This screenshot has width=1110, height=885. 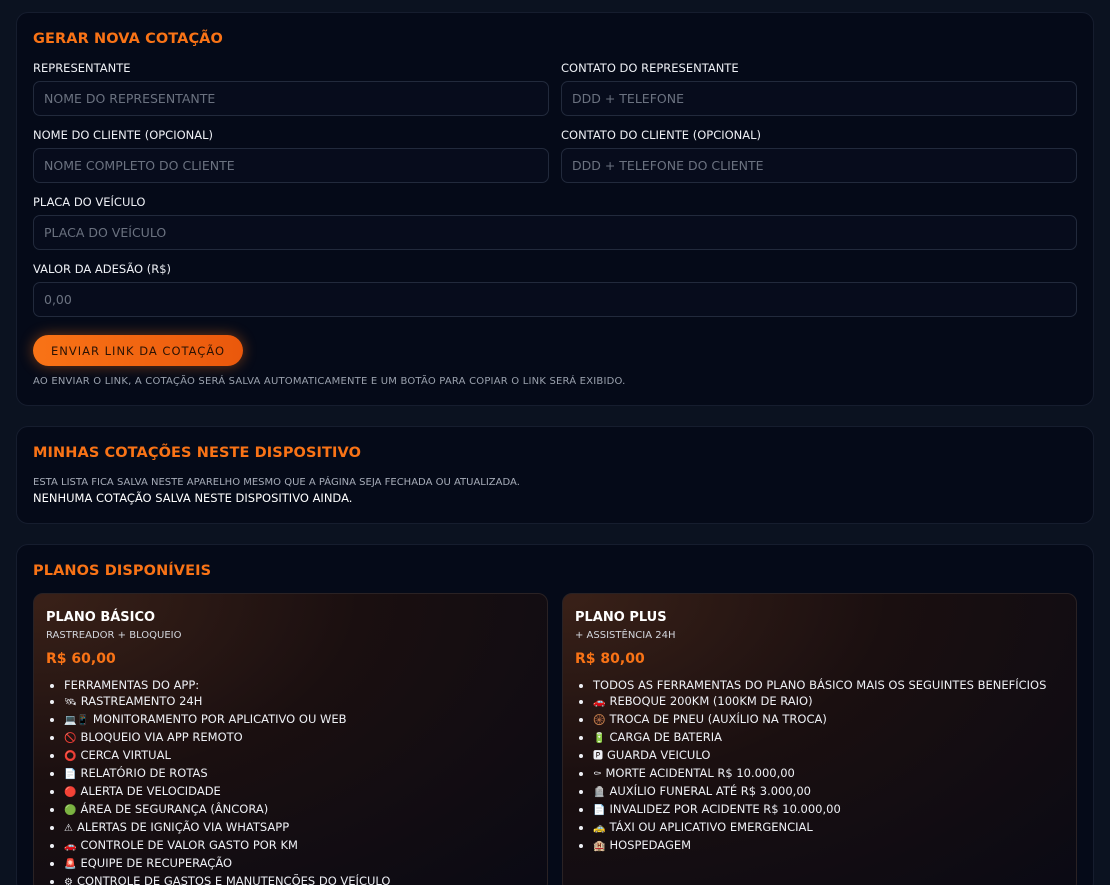 I want to click on plan-feature-item: 🟢ÁREA DE SEGURANÇA (ÂNCORA), so click(x=299, y=810).